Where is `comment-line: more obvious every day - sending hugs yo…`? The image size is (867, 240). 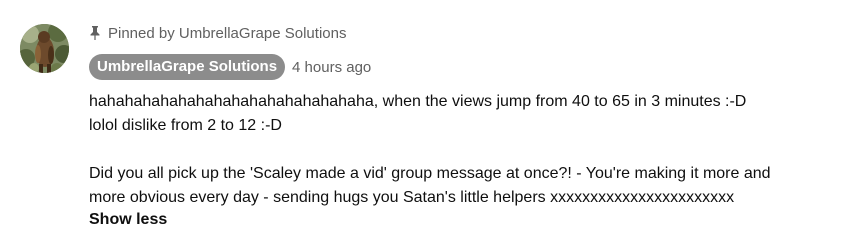 comment-line: more obvious every day - sending hugs yo… is located at coordinates (412, 197).